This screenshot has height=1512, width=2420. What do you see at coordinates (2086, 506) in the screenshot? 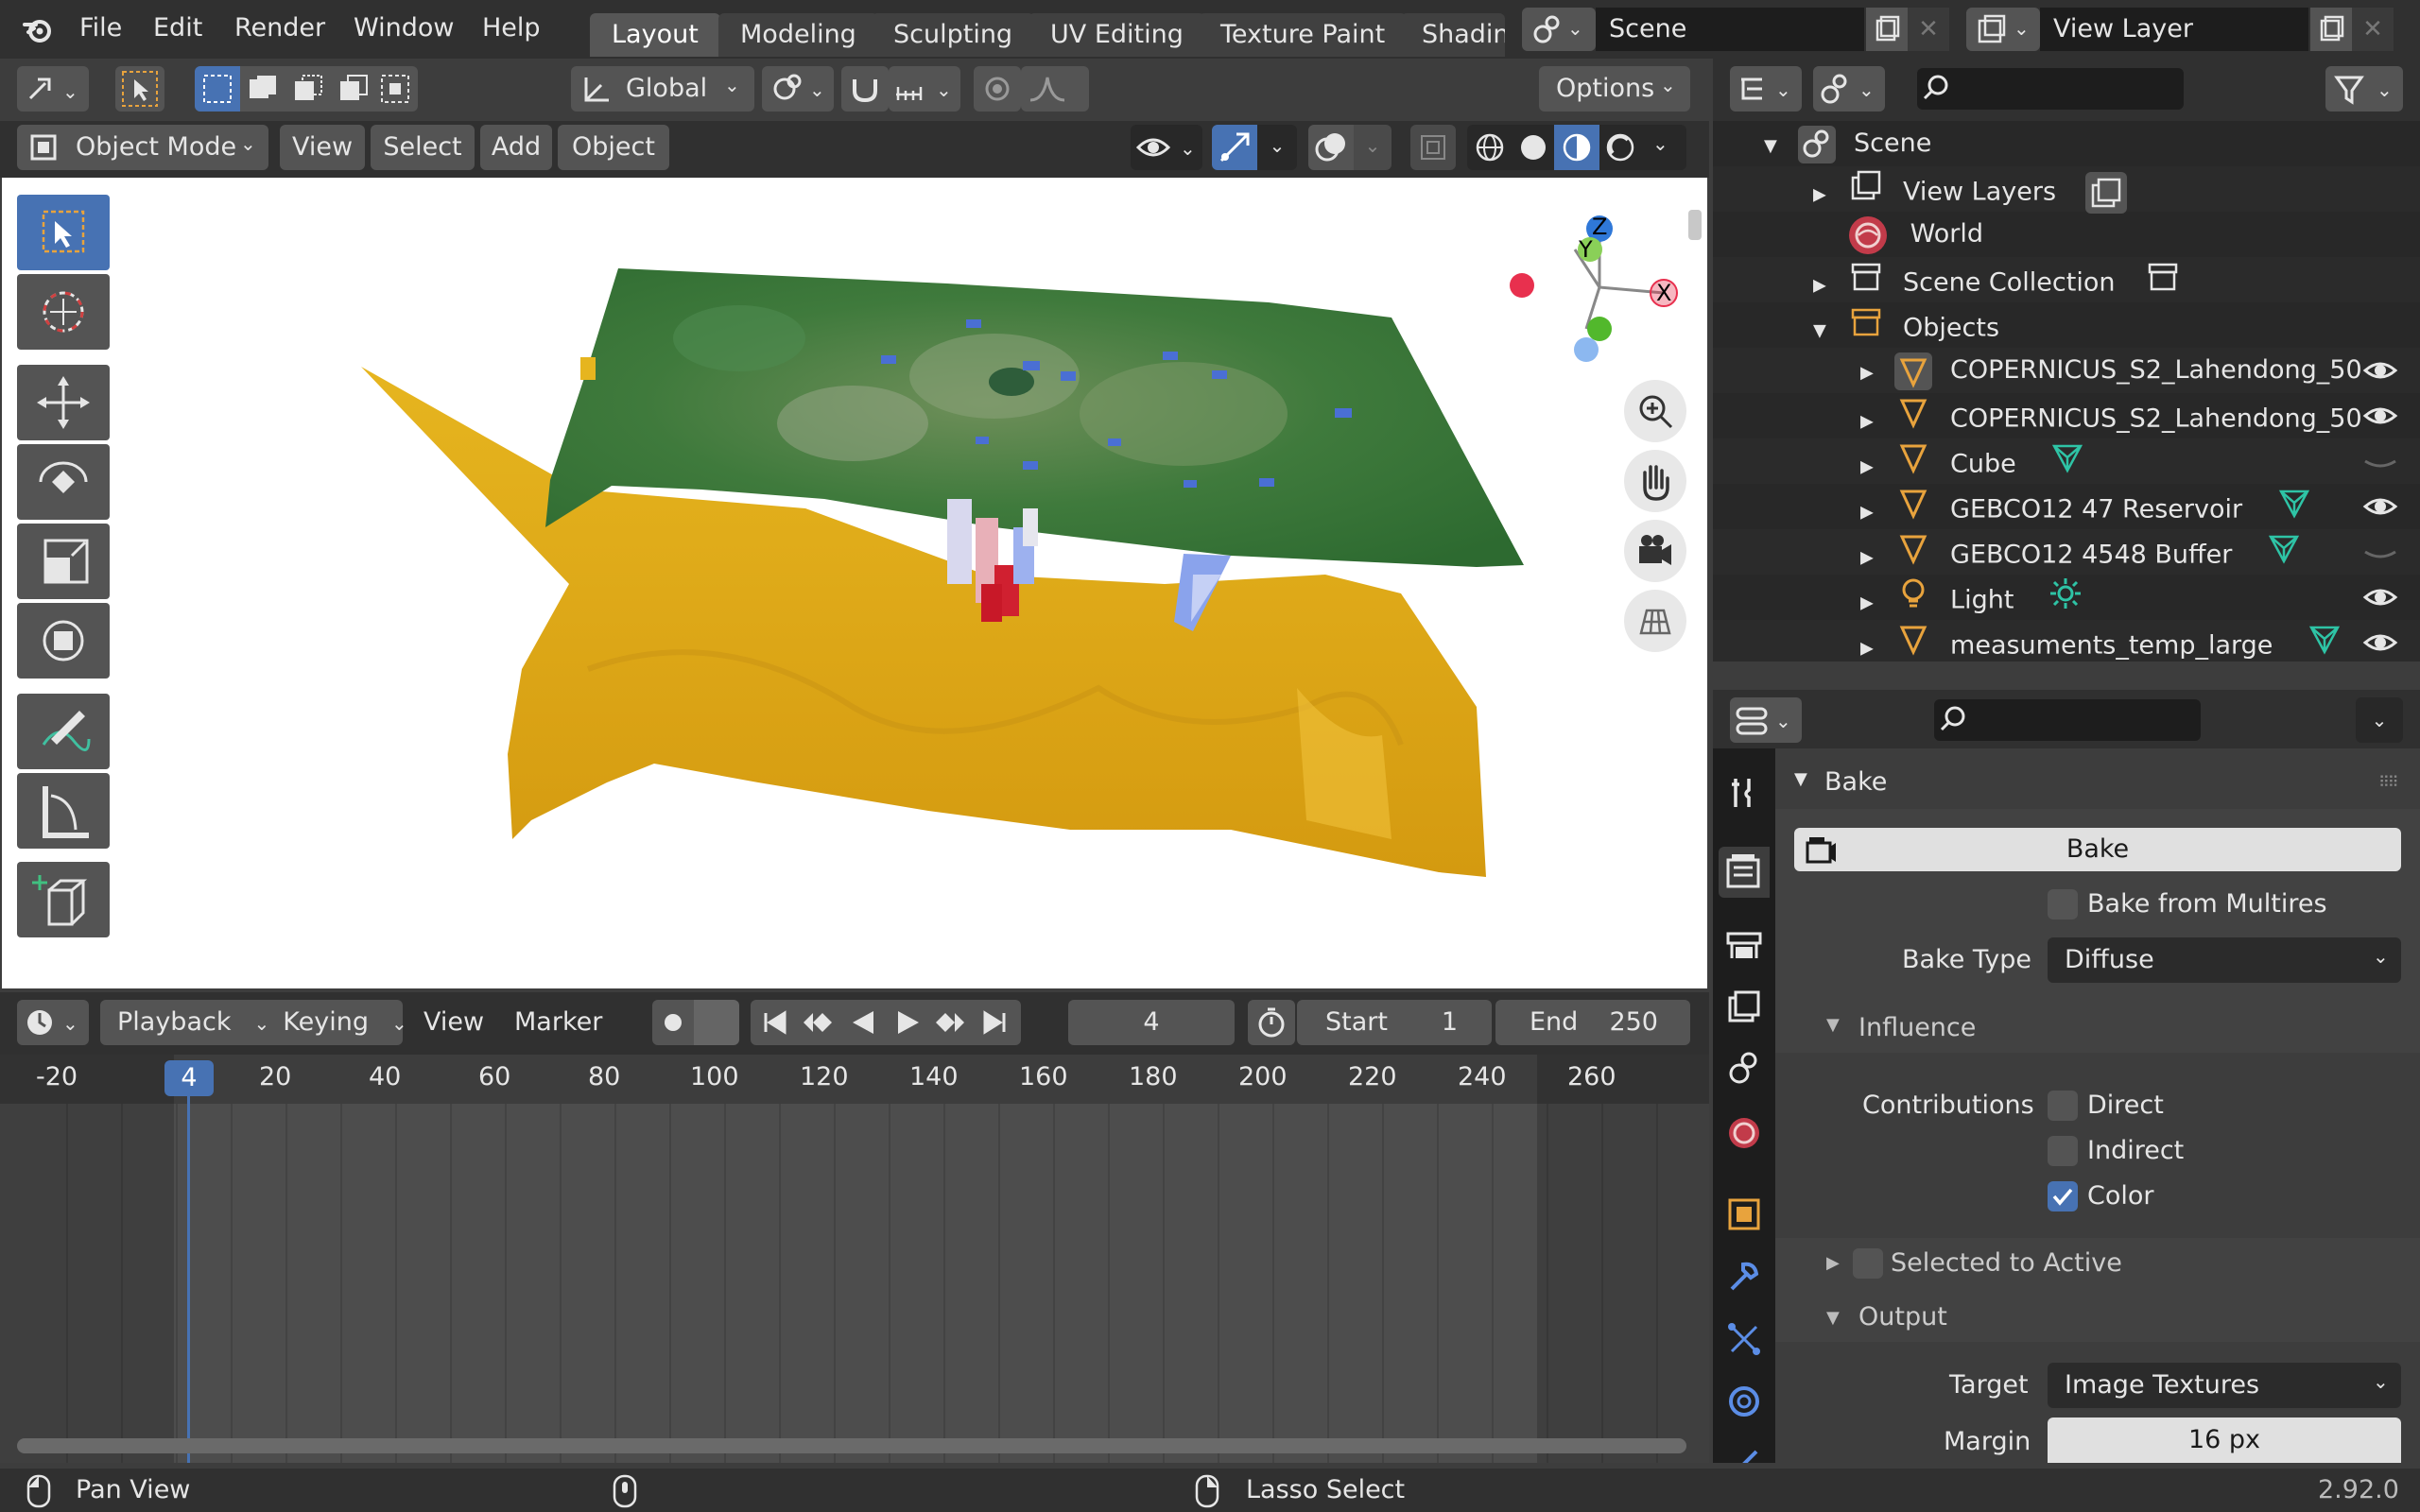
I see `outliner-row-object: ▶ GEBCO12 47 Reservoir` at bounding box center [2086, 506].